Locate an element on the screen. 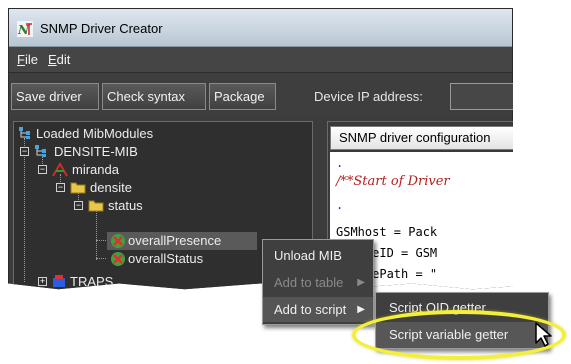 Image resolution: width=571 pixels, height=364 pixels. menu-file-label: ile is located at coordinates (31, 59).